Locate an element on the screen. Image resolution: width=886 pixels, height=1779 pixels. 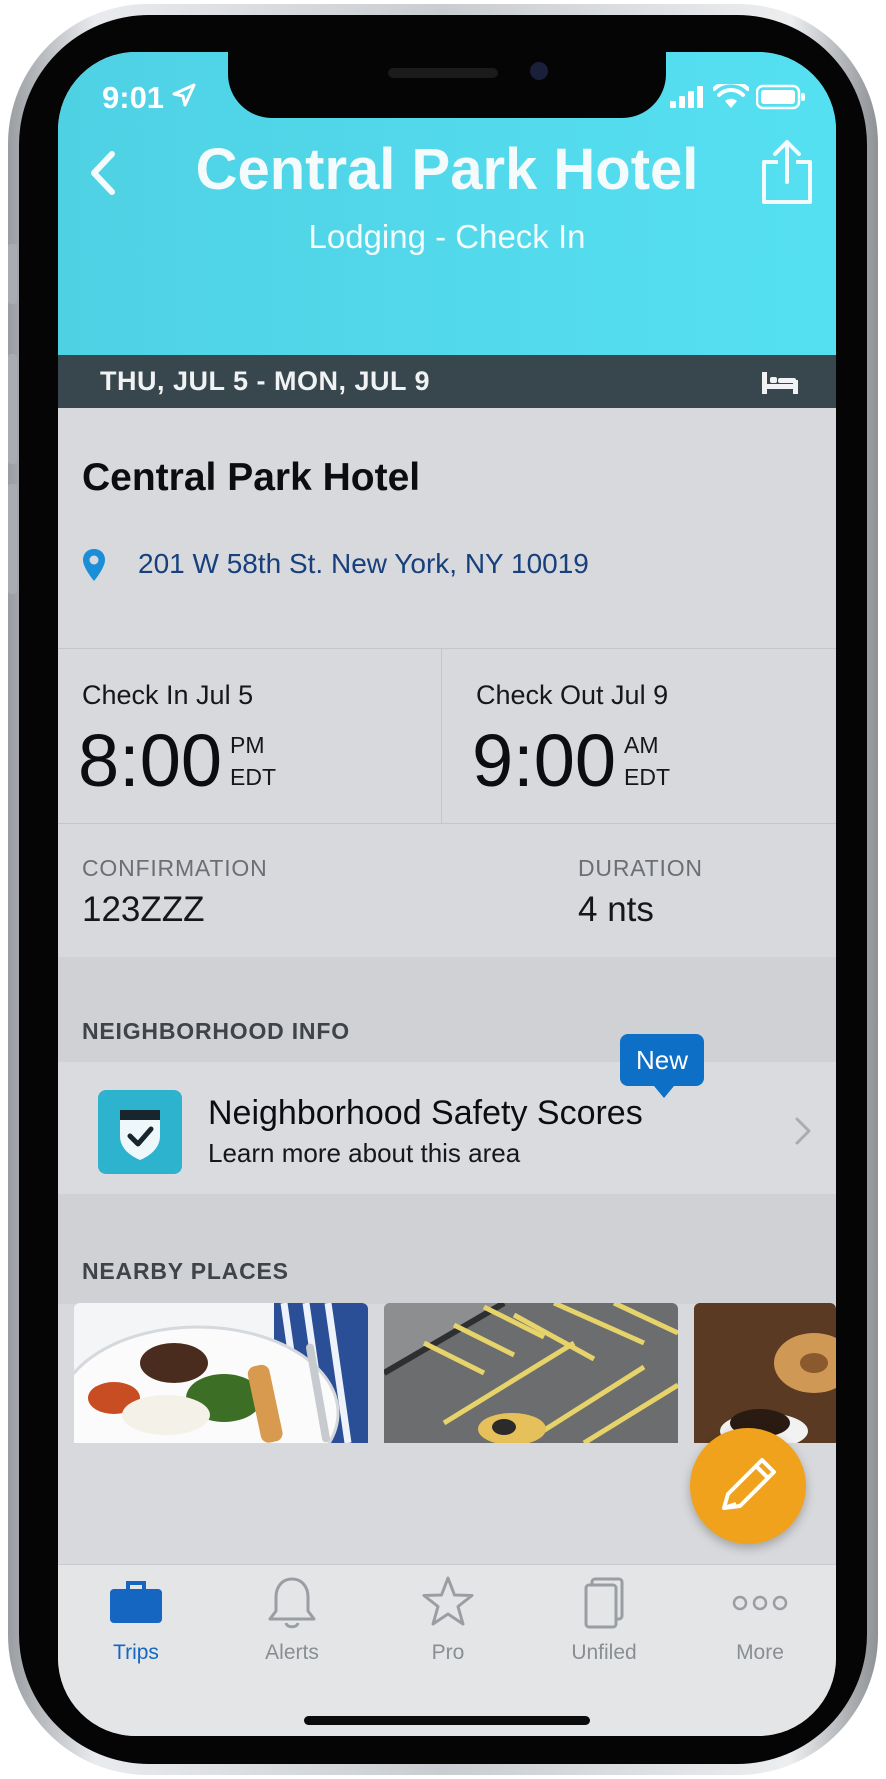
date-bar: THU, JUL 5 - MON, JUL 9 is located at coordinates (447, 381).